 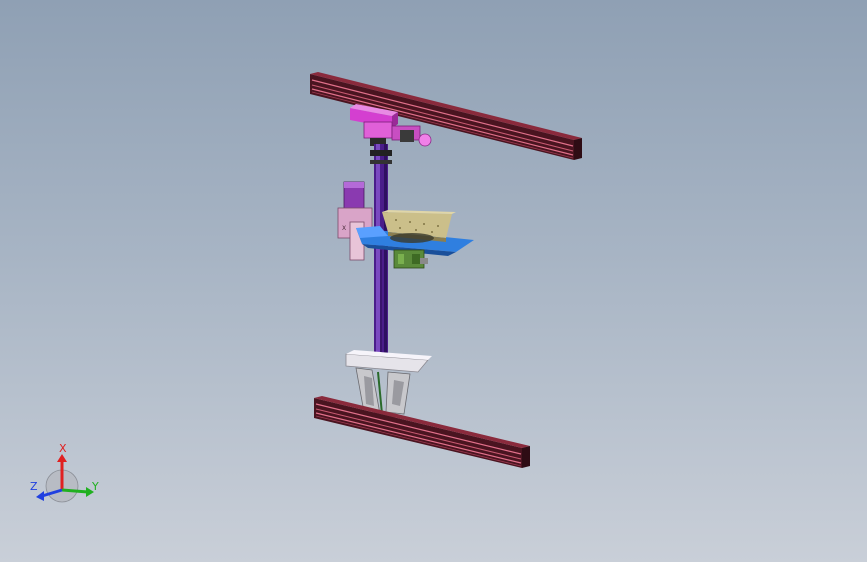 What do you see at coordinates (75, 491) in the screenshot?
I see `y-axis-arrow` at bounding box center [75, 491].